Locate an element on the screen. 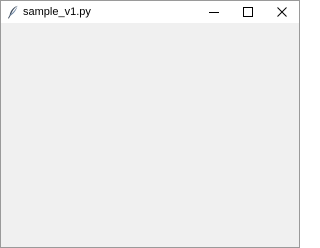  feather-icon is located at coordinates (13, 12).